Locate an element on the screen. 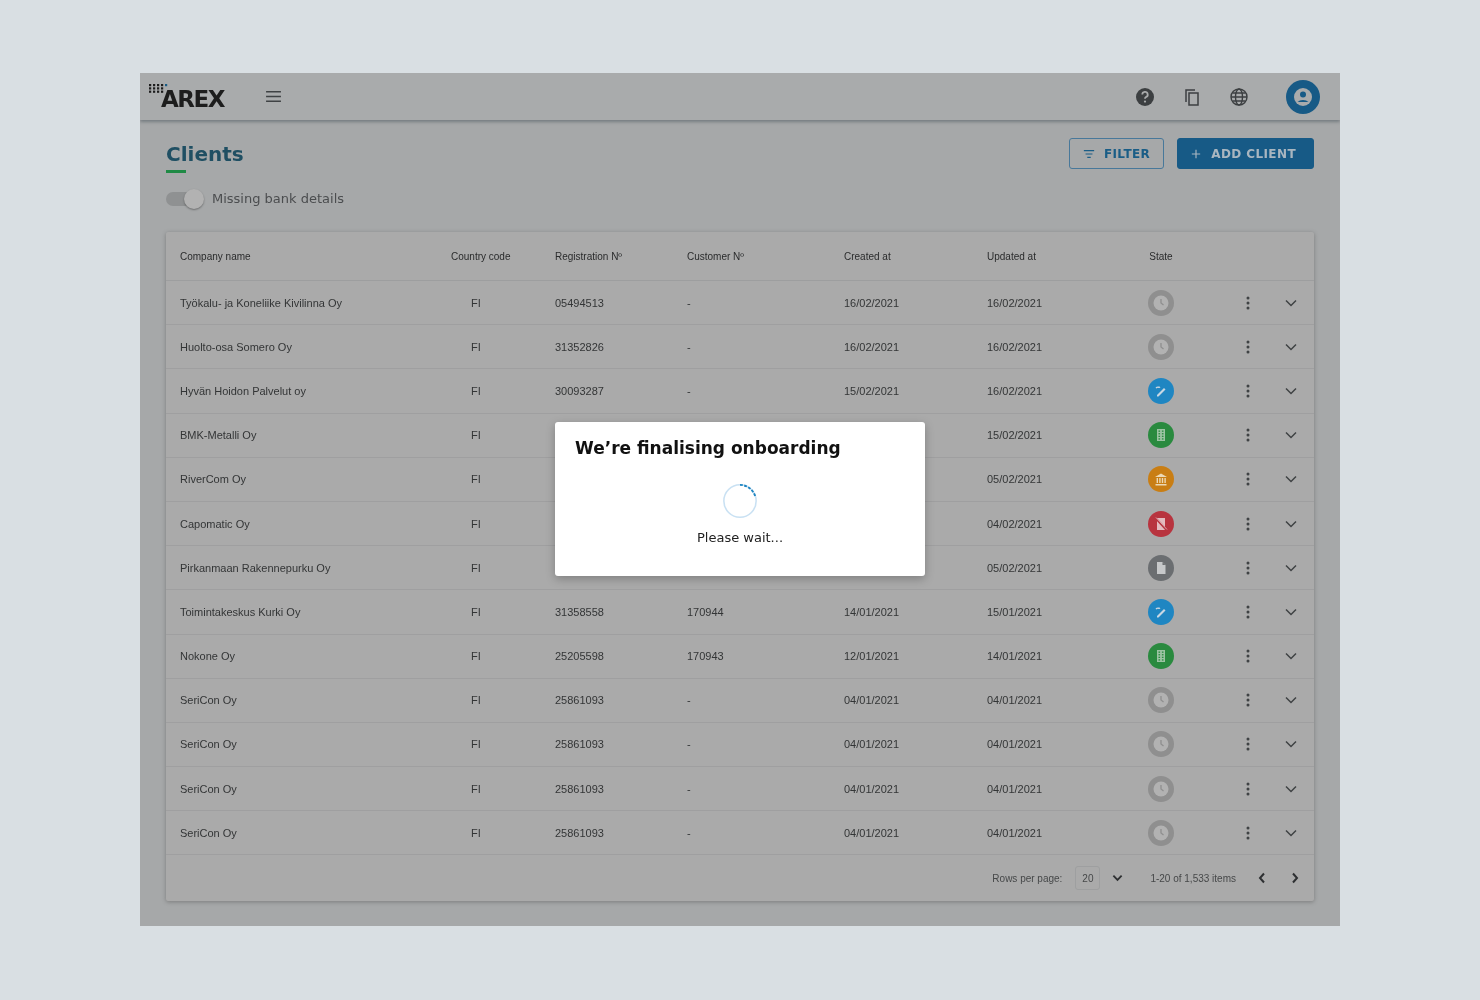 This screenshot has width=1480, height=1000. help-icon is located at coordinates (1145, 96).